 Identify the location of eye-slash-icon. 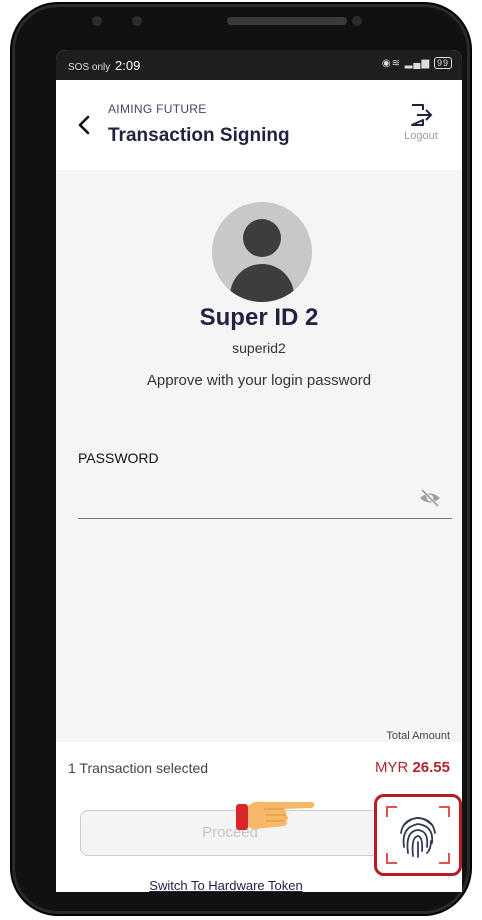
(430, 498).